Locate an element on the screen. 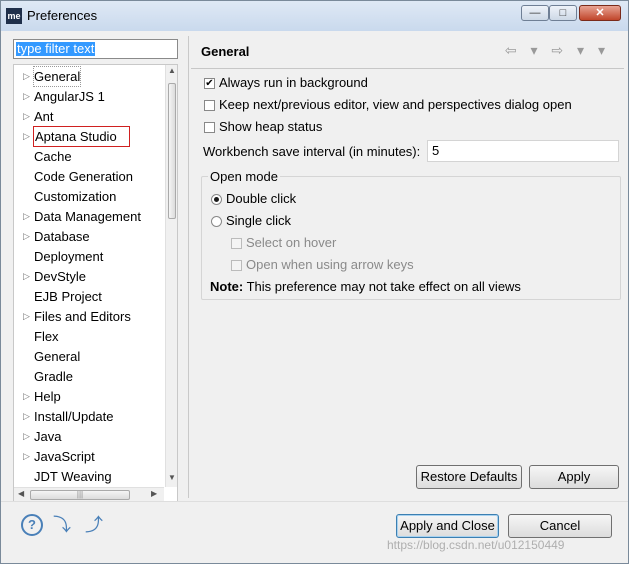 The height and width of the screenshot is (564, 629). open-mode-title: Open mode is located at coordinates (244, 176).